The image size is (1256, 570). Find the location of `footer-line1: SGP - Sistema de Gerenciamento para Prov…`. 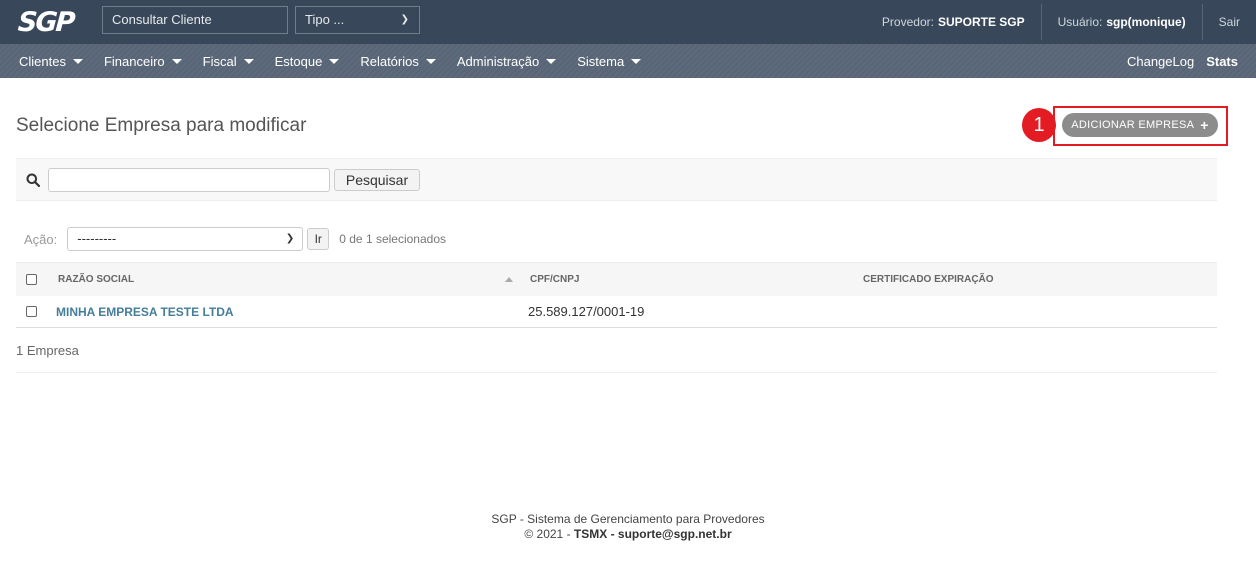

footer-line1: SGP - Sistema de Gerenciamento para Prov… is located at coordinates (628, 519).